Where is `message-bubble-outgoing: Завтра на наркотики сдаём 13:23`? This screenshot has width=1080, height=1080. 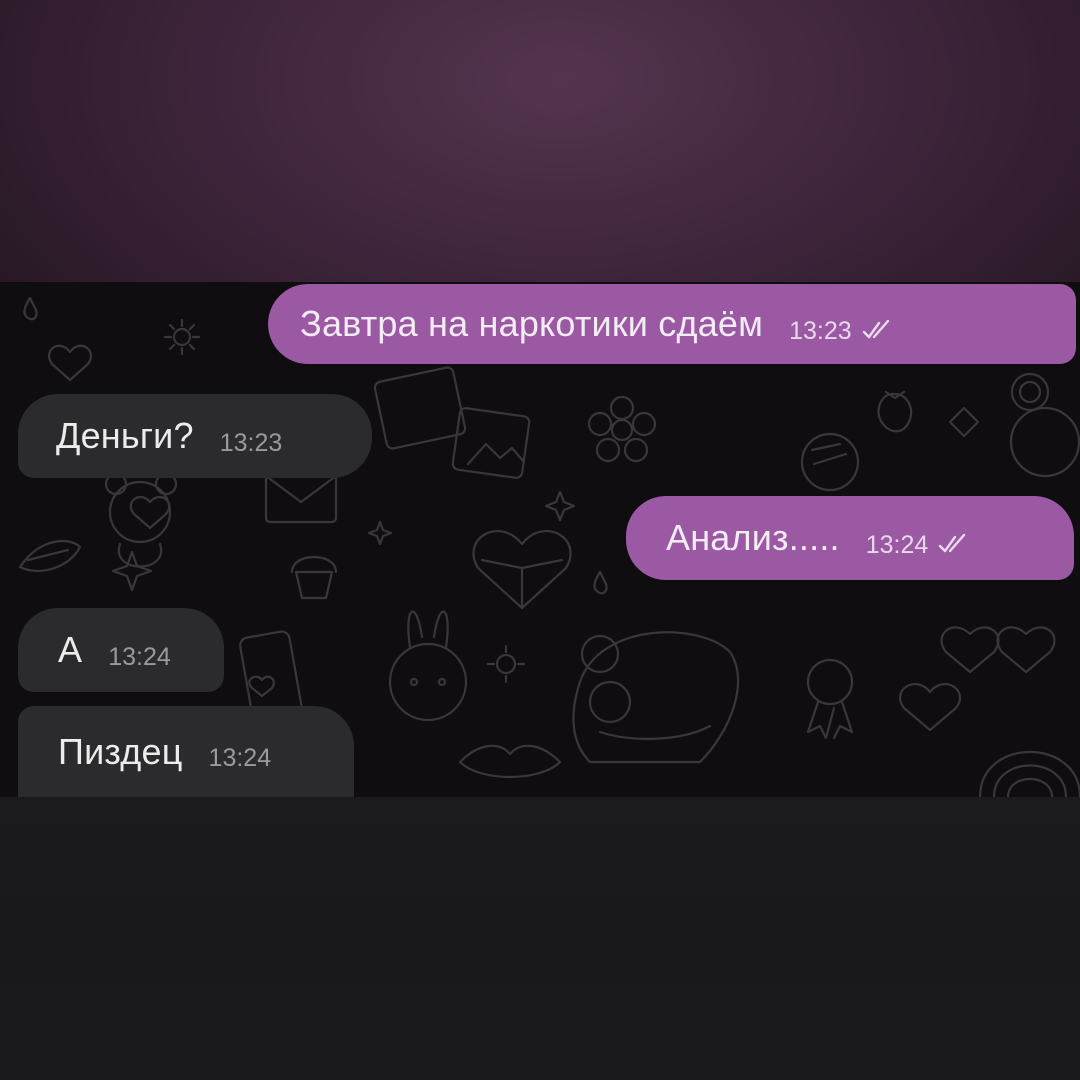 message-bubble-outgoing: Завтра на наркотики сдаём 13:23 is located at coordinates (672, 324).